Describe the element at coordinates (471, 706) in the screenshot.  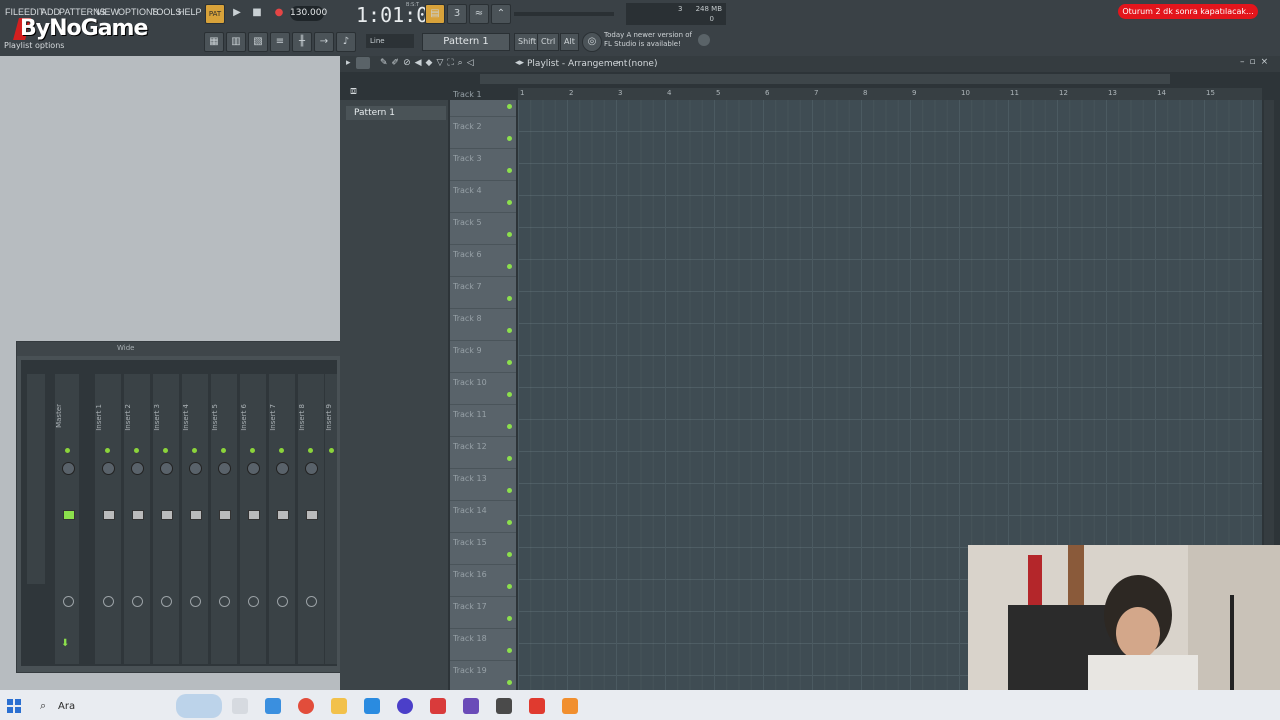
I see `purple-app-icon` at that location.